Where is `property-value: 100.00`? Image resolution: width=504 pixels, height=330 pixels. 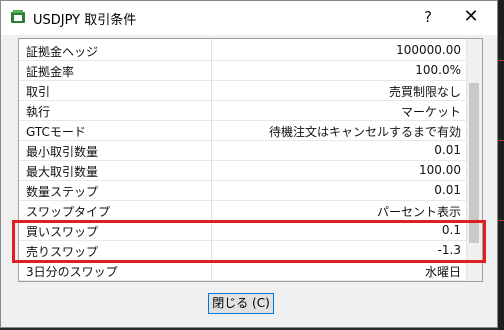
property-value: 100.00 is located at coordinates (440, 170).